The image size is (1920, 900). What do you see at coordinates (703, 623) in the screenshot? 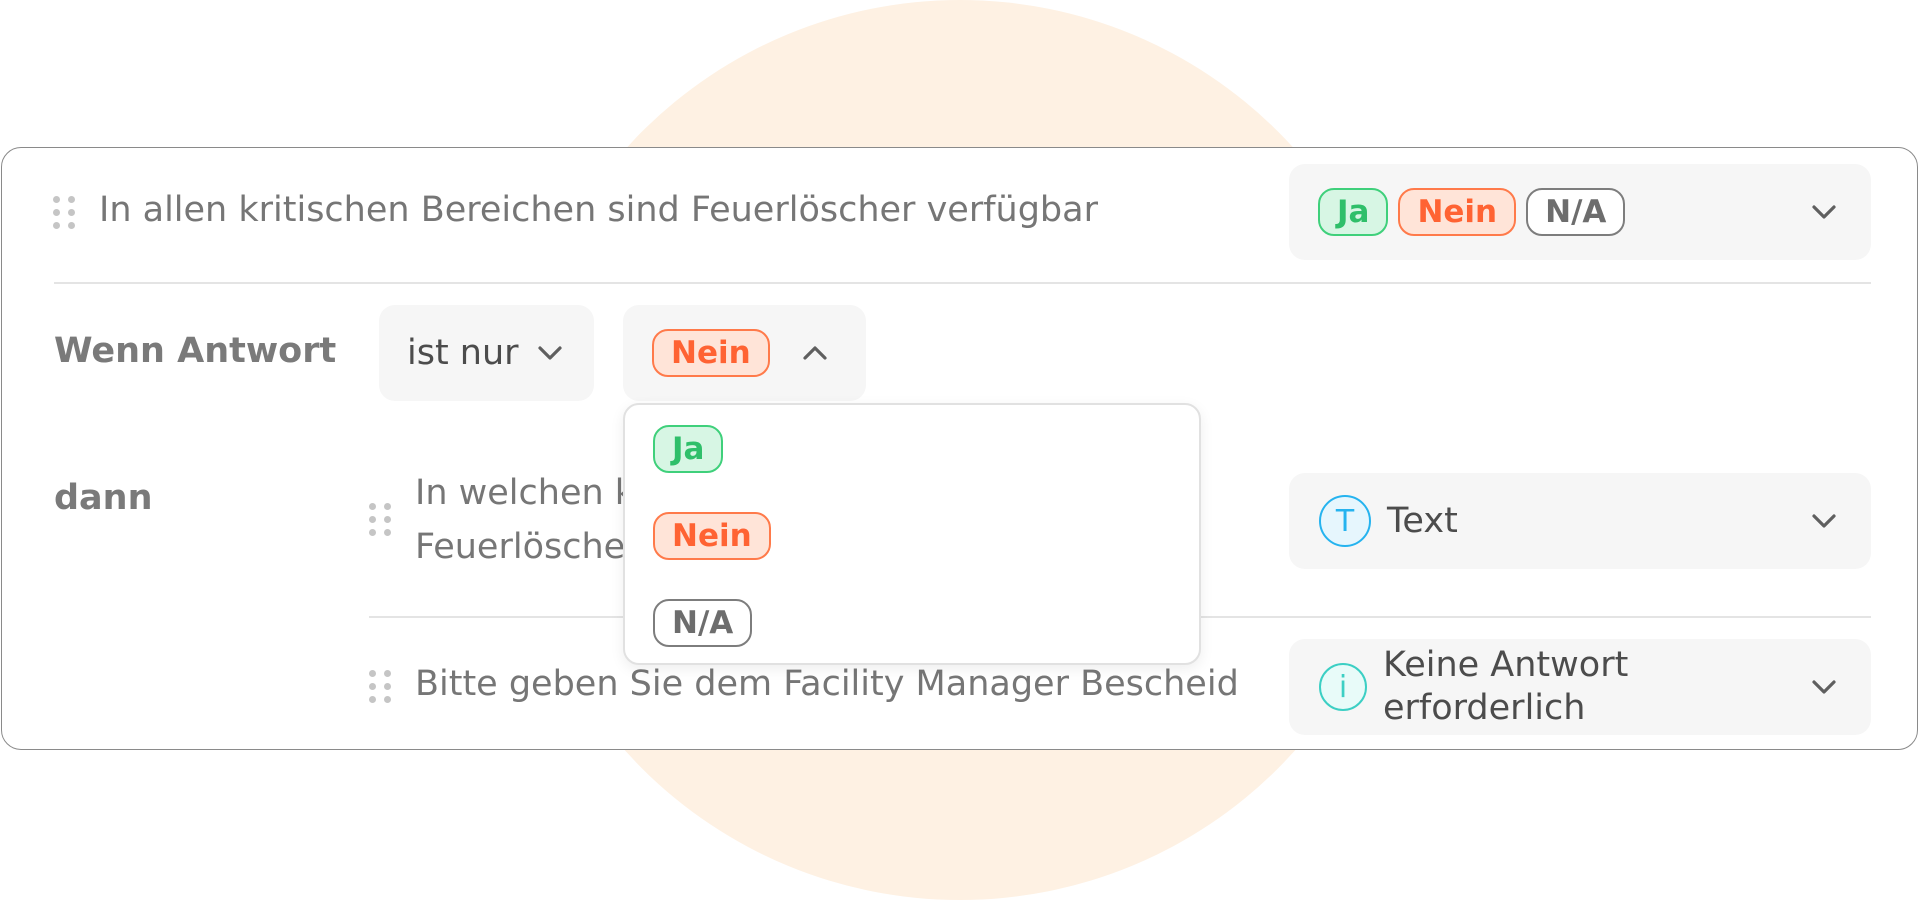
I see `dropdown-option-na: N/A` at bounding box center [703, 623].